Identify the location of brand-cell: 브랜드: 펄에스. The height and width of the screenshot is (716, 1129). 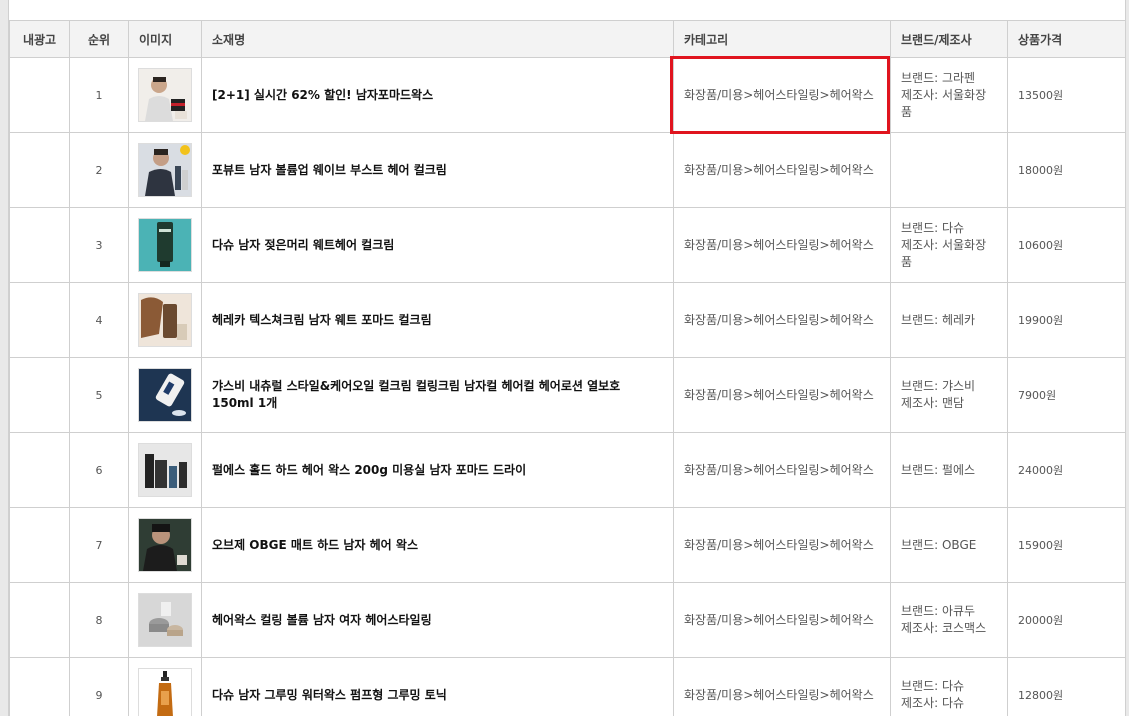
(949, 470).